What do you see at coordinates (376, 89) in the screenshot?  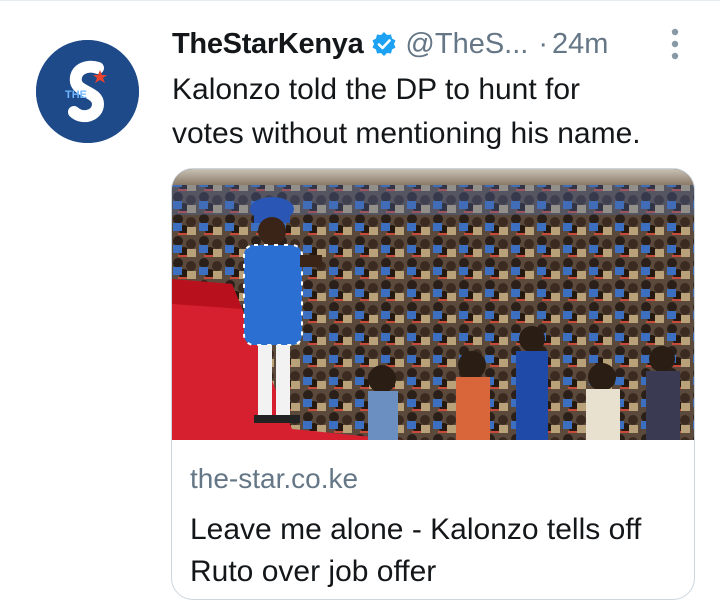 I see `tweet-text-line-1: Kalonzo told the DP to hunt for` at bounding box center [376, 89].